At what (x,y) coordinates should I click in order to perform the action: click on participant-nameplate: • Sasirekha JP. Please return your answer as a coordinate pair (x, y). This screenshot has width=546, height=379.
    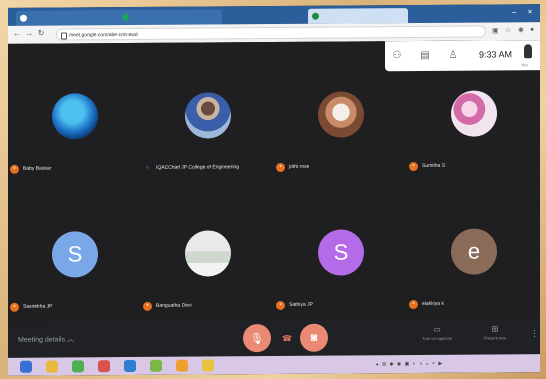
    Looking at the image, I should click on (31, 307).